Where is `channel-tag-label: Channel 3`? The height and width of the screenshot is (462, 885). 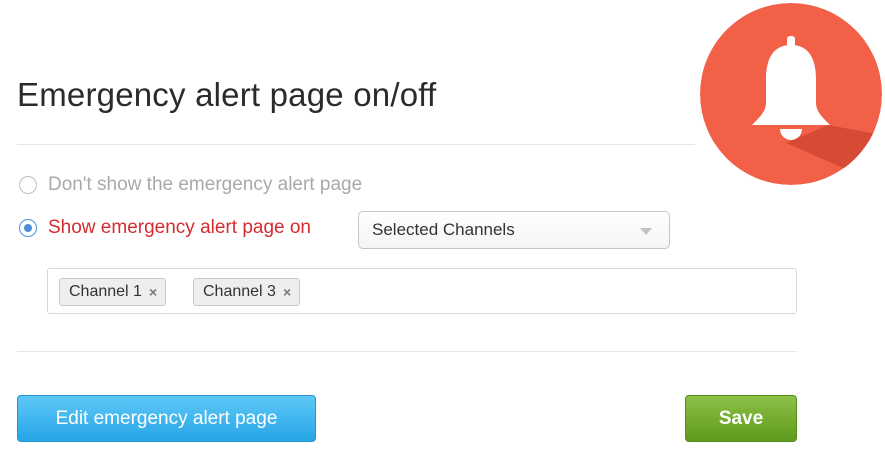 channel-tag-label: Channel 3 is located at coordinates (239, 291).